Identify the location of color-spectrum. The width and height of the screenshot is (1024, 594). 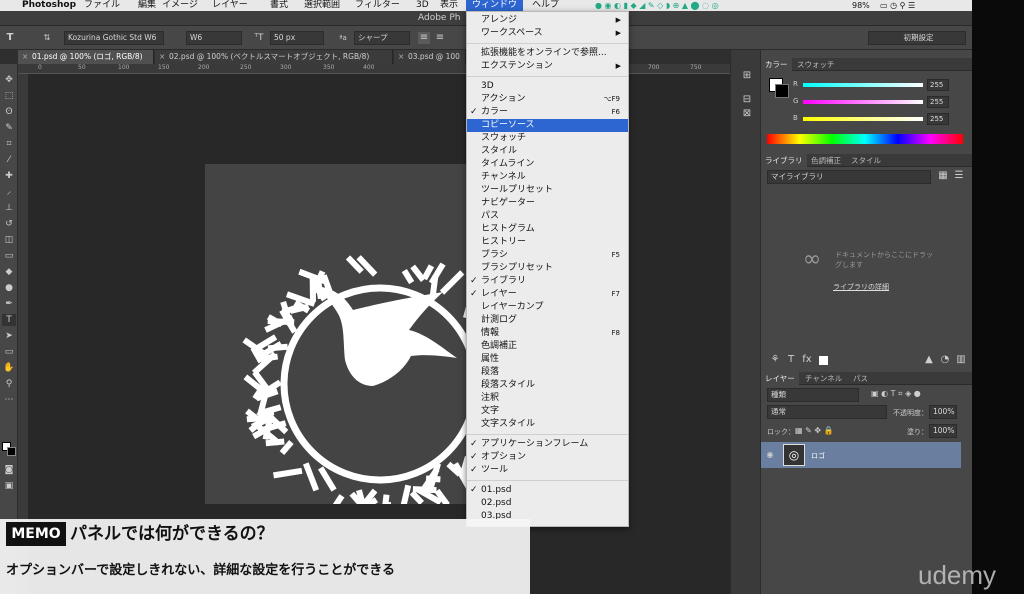
(865, 139).